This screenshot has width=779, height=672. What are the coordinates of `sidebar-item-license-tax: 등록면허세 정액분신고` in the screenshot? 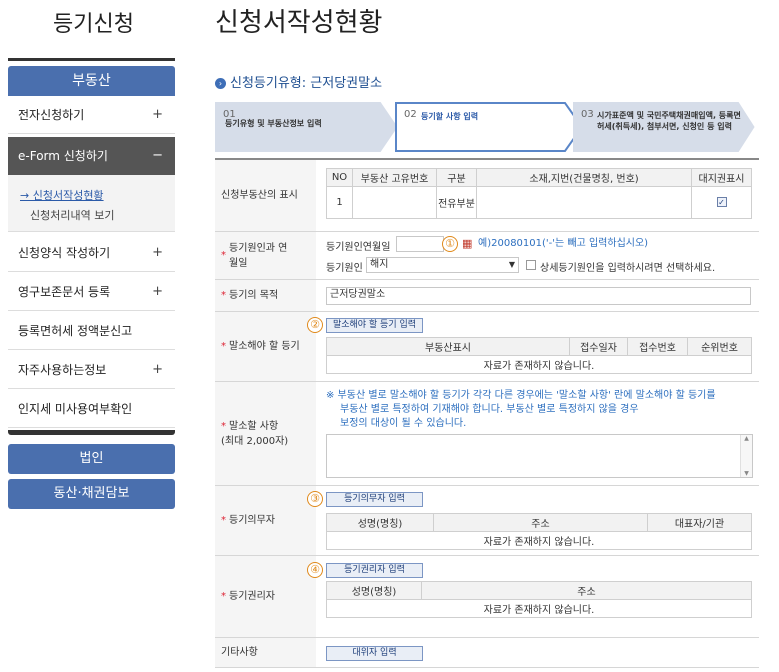 It's located at (91, 331).